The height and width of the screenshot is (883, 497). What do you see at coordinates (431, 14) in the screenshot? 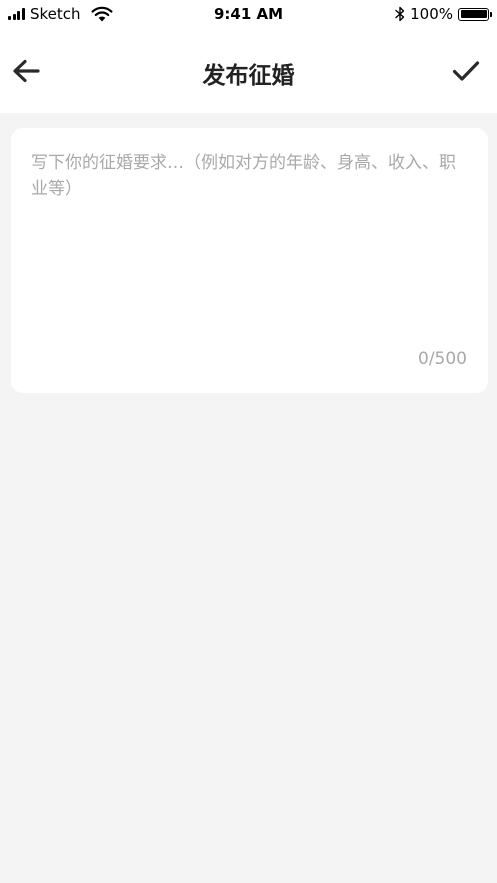
I see `battery-percentage: 100%` at bounding box center [431, 14].